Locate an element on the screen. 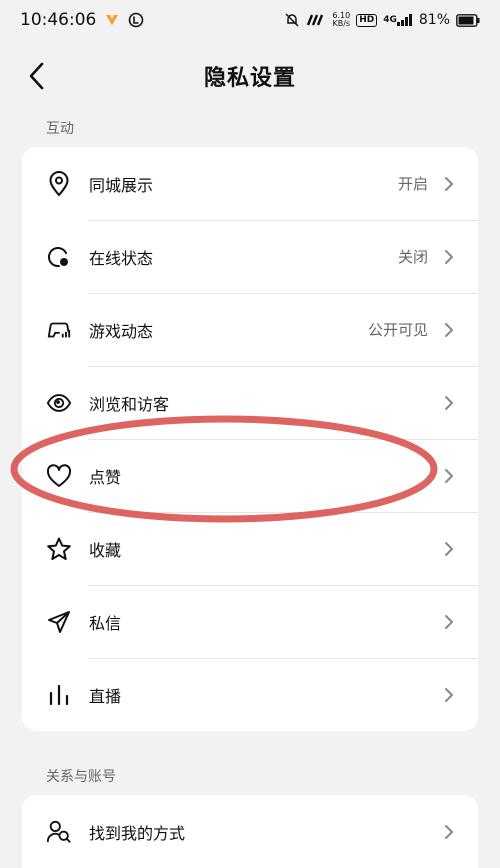 This screenshot has height=868, width=500. page-header: 隐私设置 is located at coordinates (250, 76).